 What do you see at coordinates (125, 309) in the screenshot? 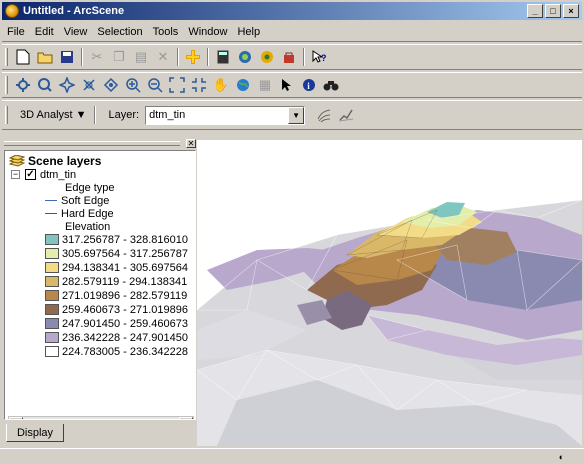
I see `legend-class-label: 259.460673 - 271.019896` at bounding box center [125, 309].